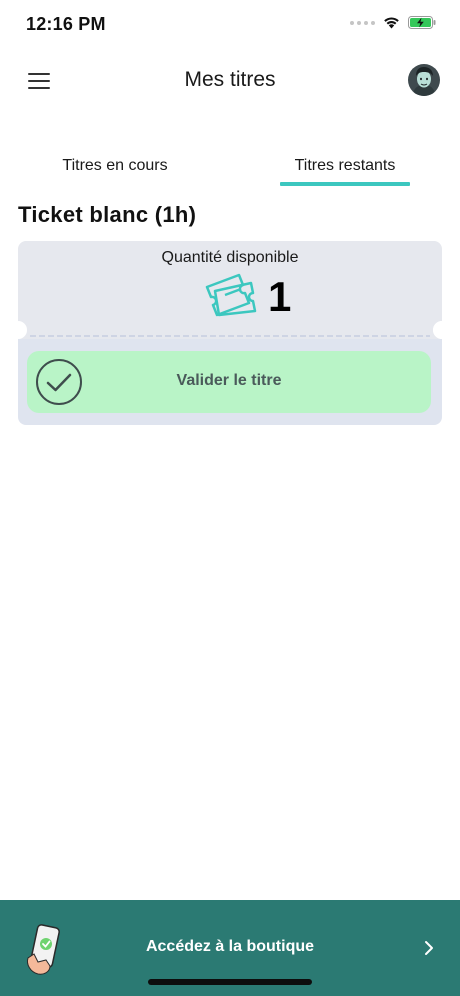  Describe the element at coordinates (230, 946) in the screenshot. I see `shop-label: Accédez à la boutique` at that location.